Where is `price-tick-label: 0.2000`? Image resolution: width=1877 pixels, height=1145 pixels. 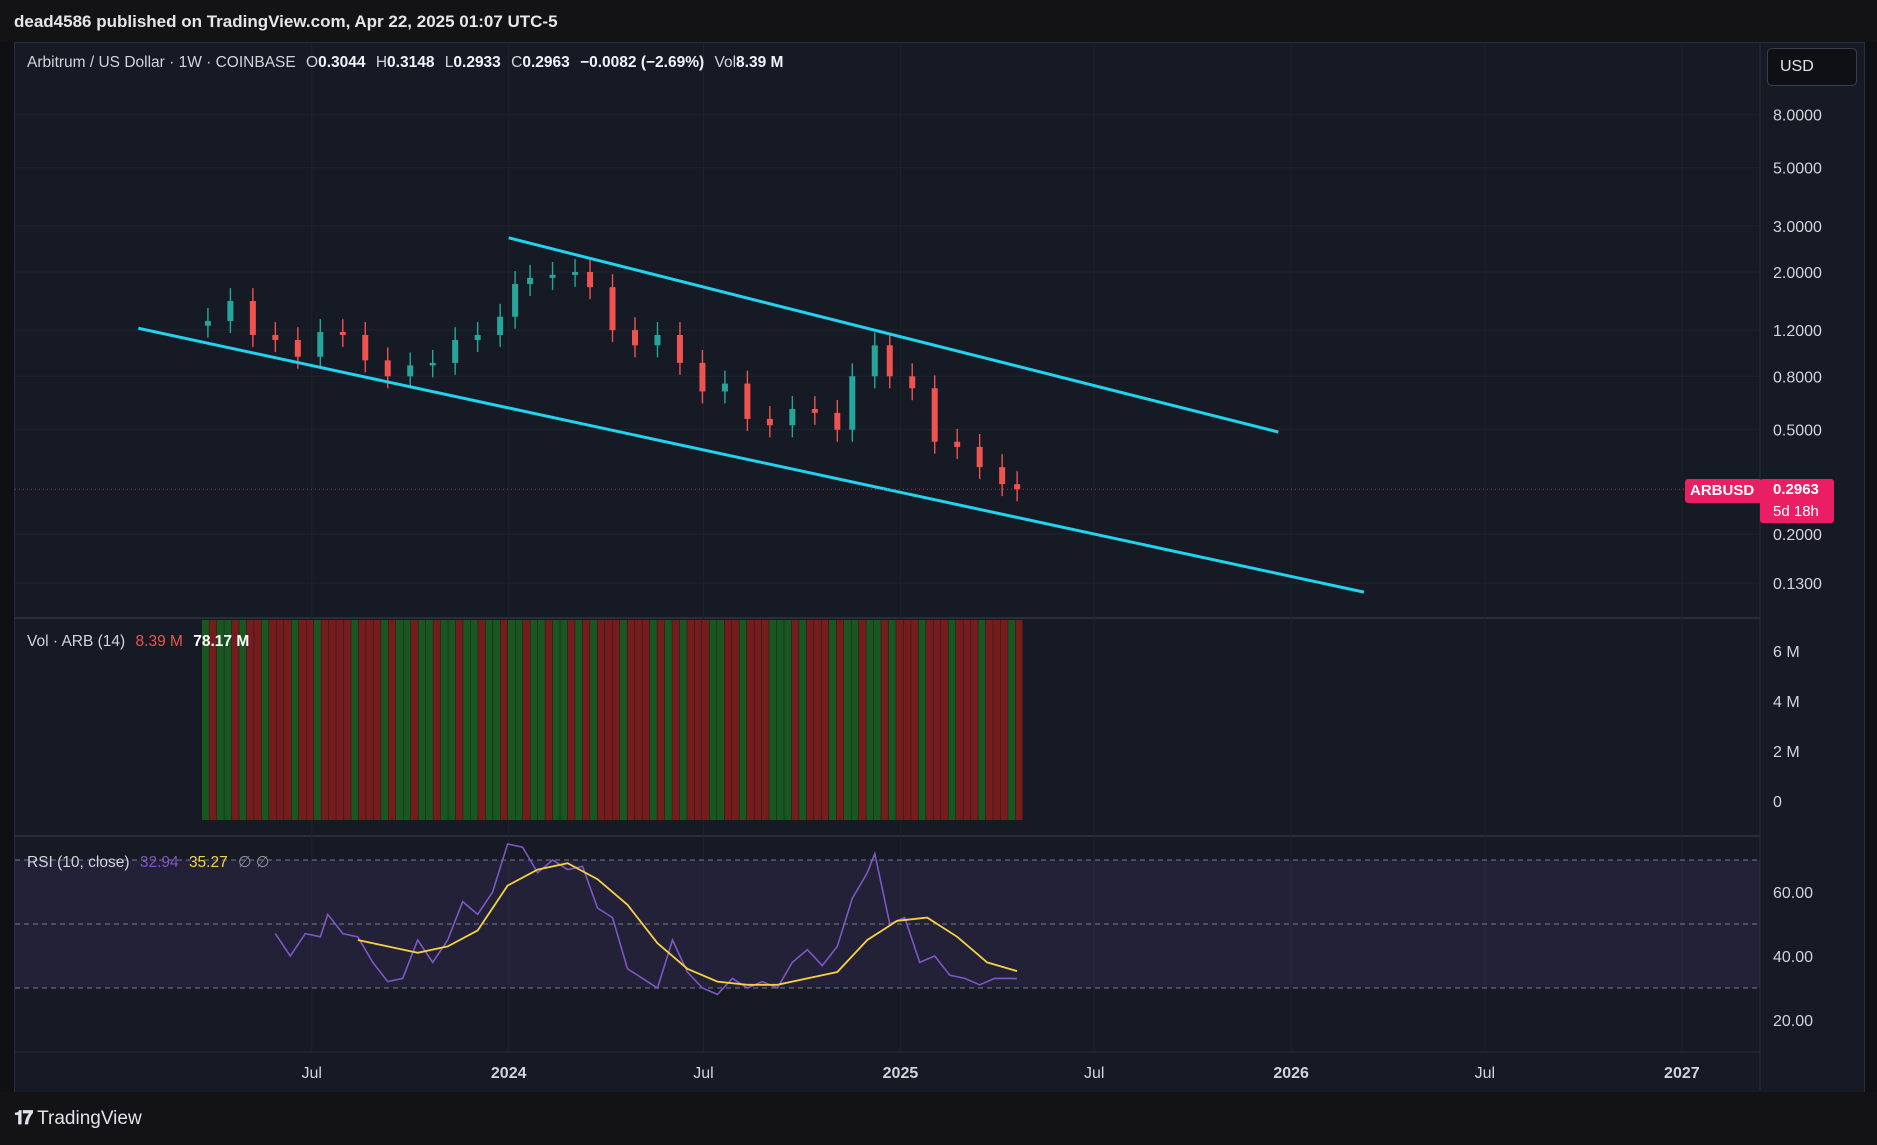 price-tick-label: 0.2000 is located at coordinates (1797, 535).